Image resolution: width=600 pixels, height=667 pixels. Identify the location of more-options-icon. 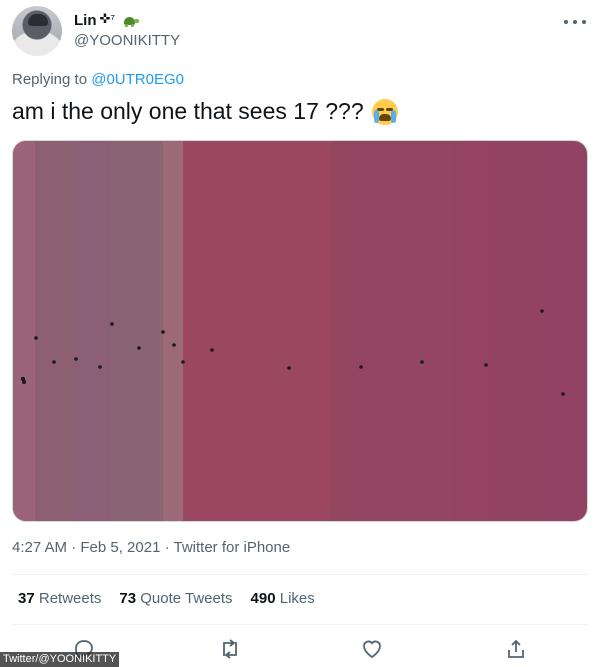
(575, 22).